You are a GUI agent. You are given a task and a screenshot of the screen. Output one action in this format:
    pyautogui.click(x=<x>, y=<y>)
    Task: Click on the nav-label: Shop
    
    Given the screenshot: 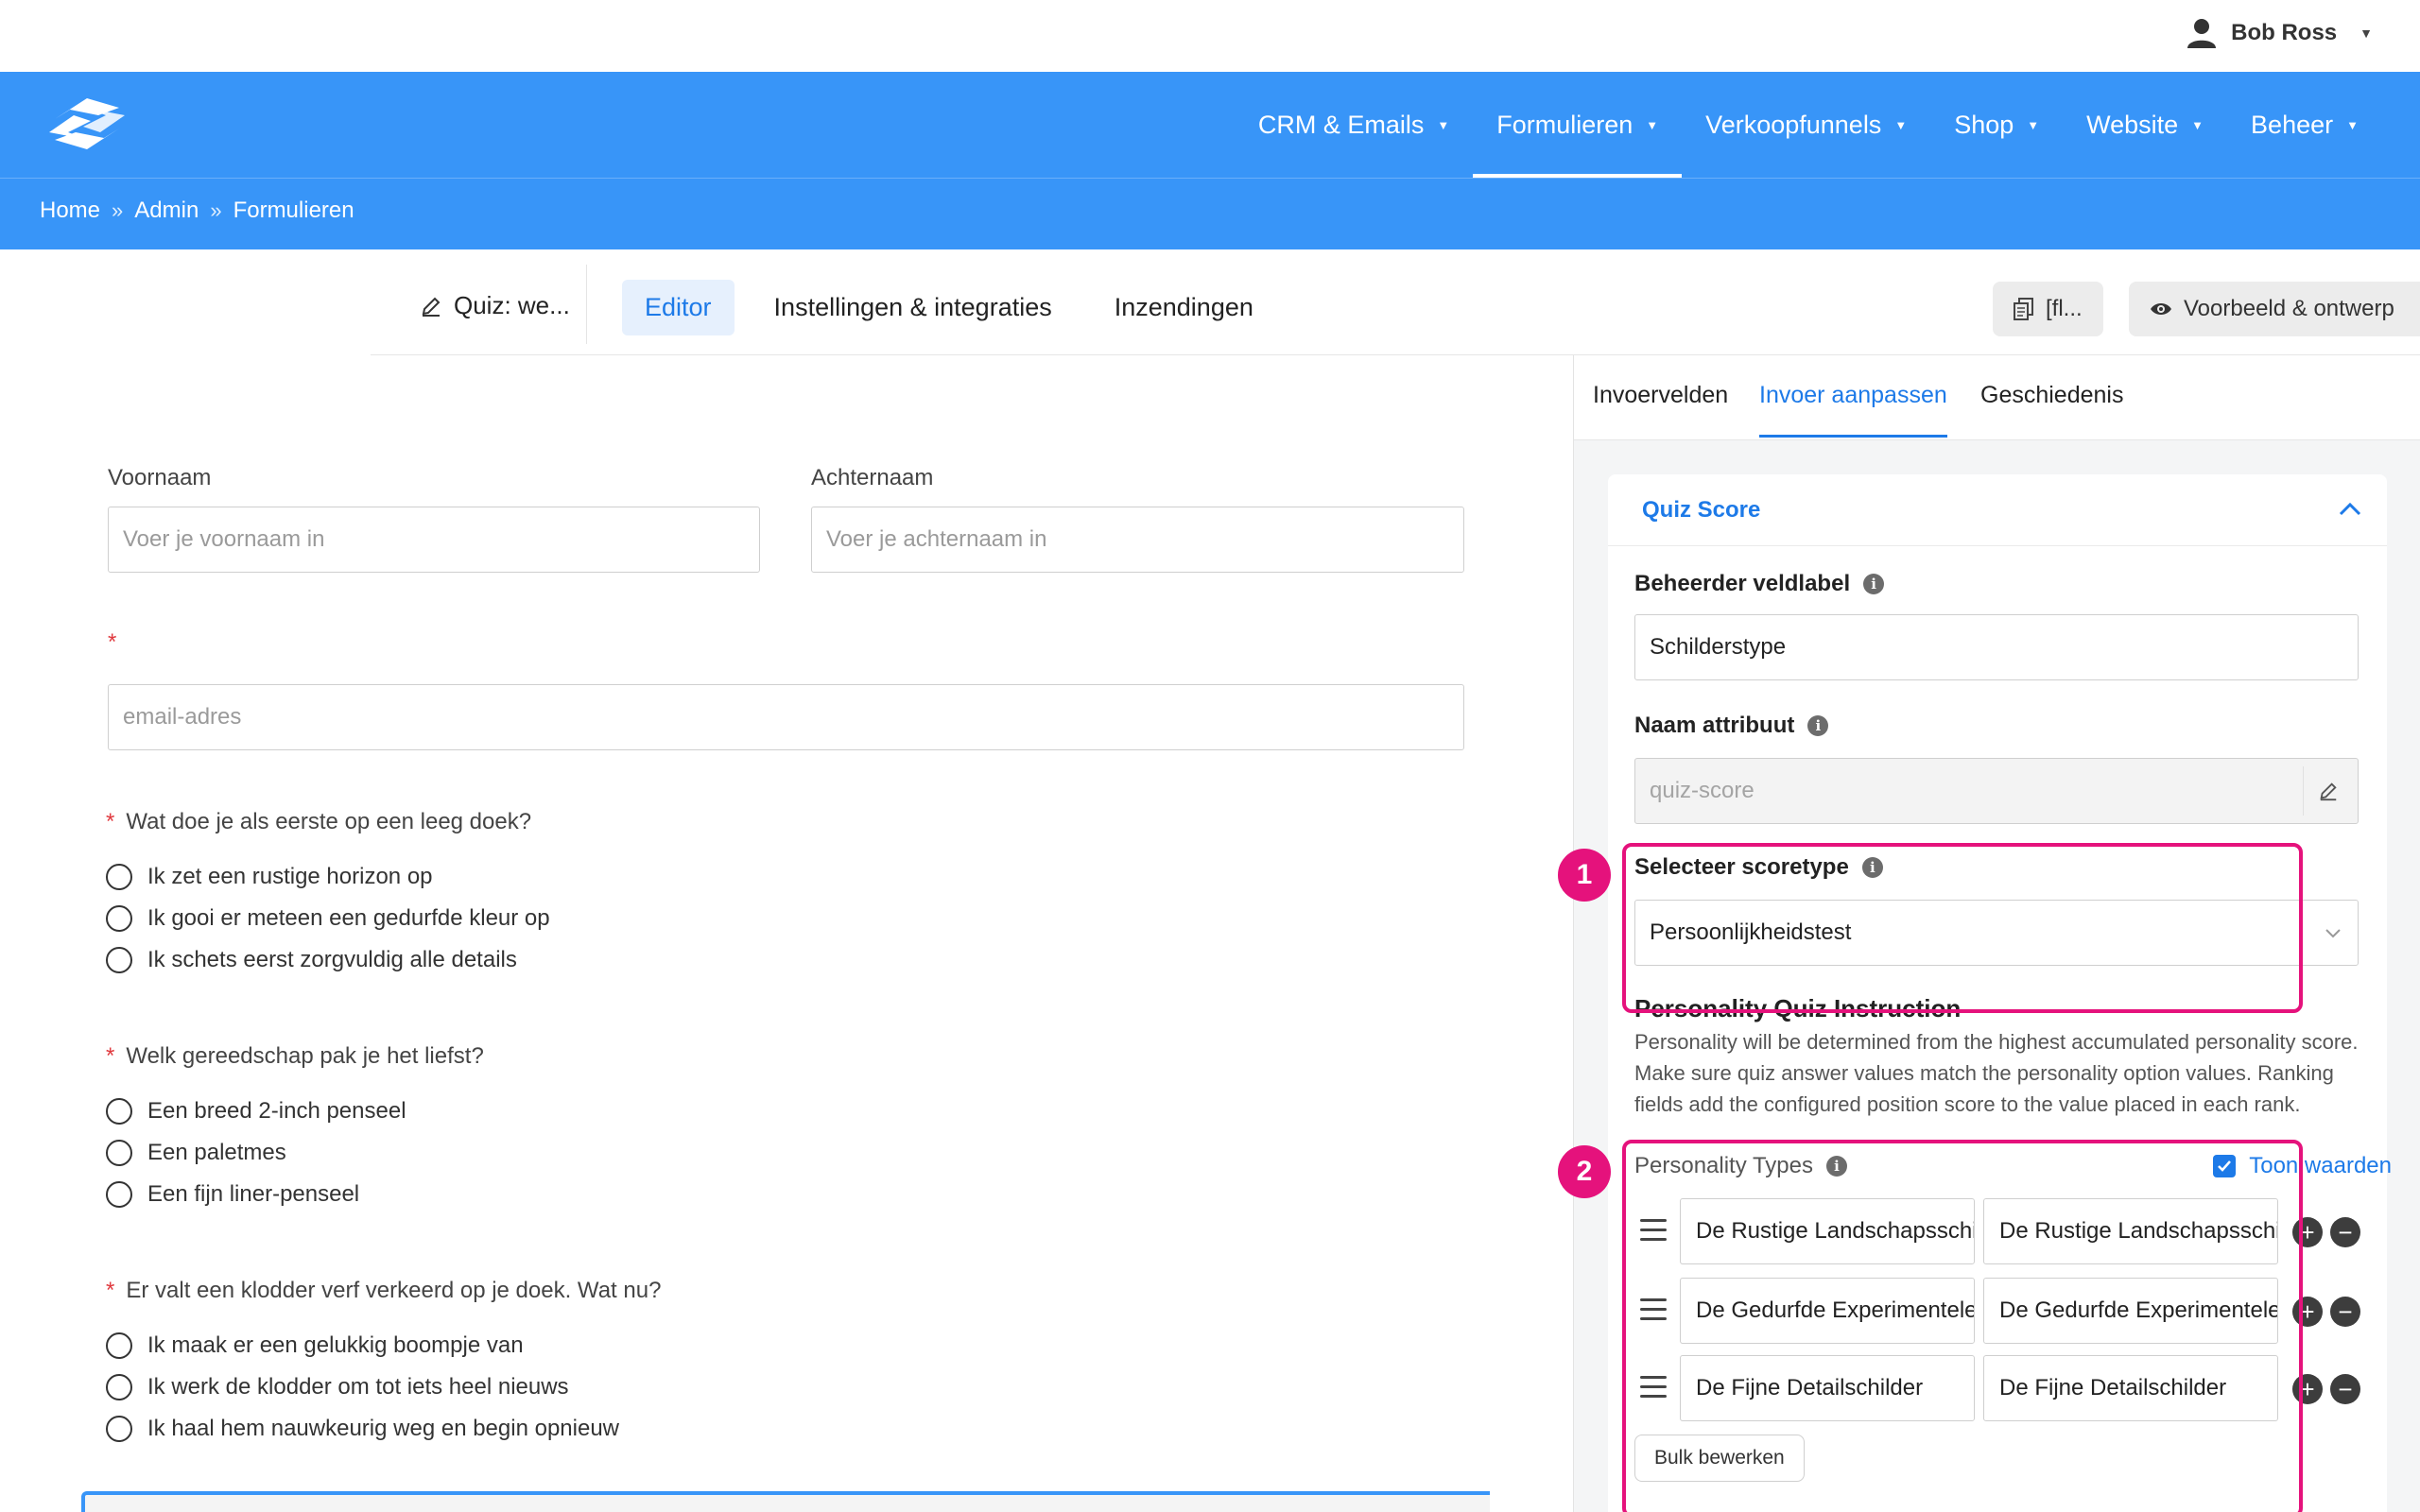 What is the action you would take?
    pyautogui.click(x=1984, y=124)
    